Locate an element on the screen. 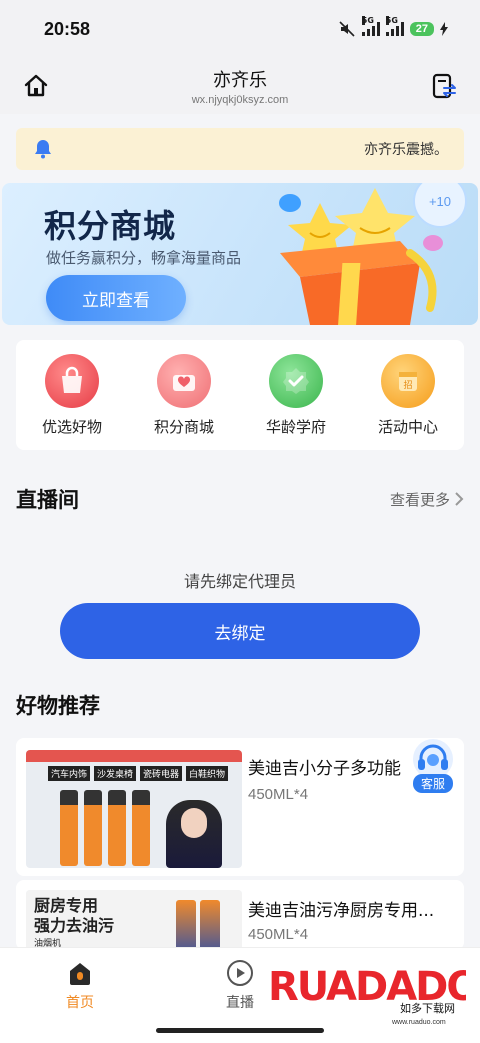 The width and height of the screenshot is (480, 1043). bell-icon is located at coordinates (43, 149).